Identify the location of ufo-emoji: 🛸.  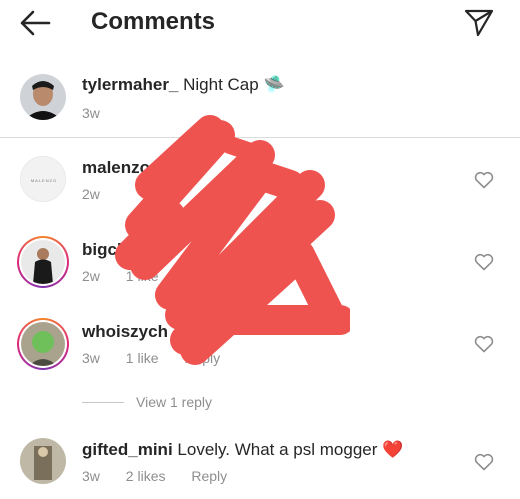
(274, 84).